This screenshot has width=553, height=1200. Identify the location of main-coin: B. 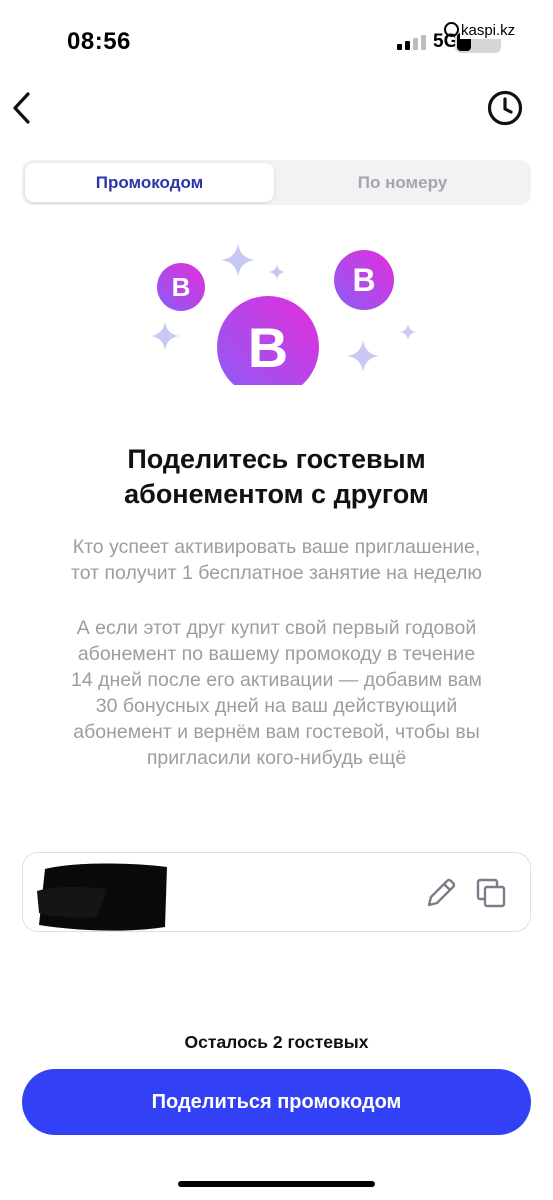
(268, 340).